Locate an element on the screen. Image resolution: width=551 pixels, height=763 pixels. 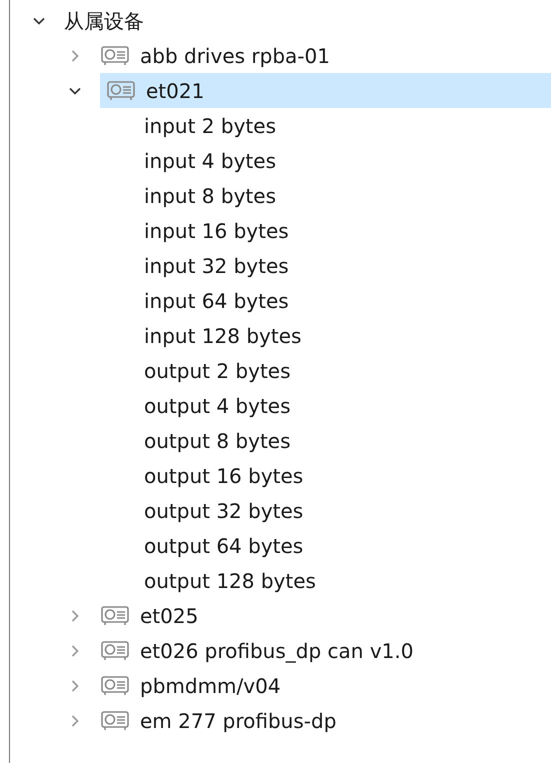
tree-item: pbmdmm/v04 is located at coordinates (325, 685).